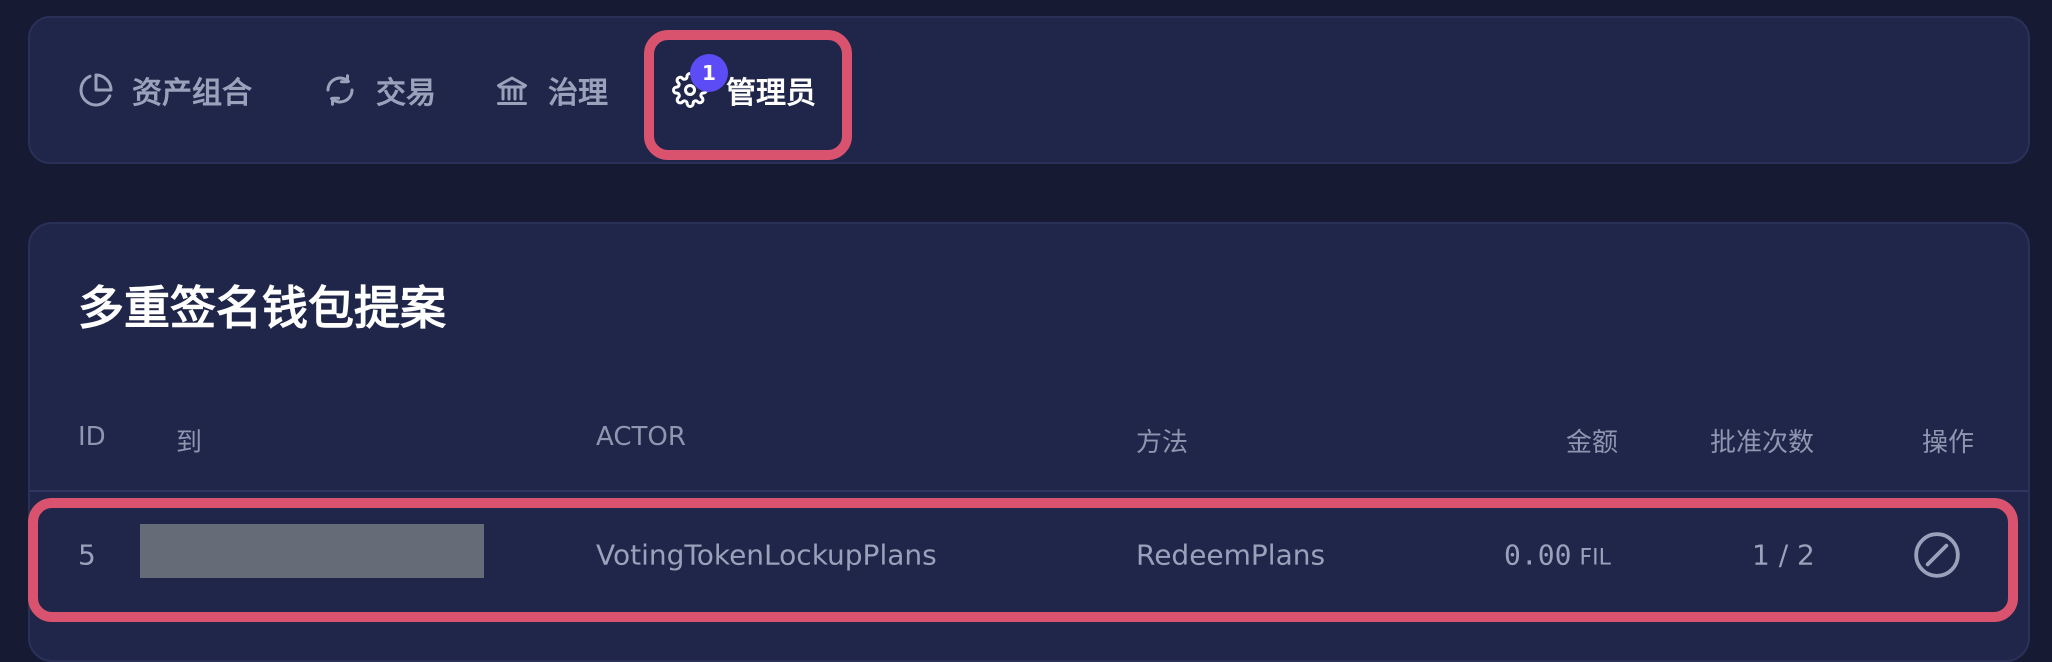  I want to click on column-header-approvals: 批准次数, so click(1762, 443).